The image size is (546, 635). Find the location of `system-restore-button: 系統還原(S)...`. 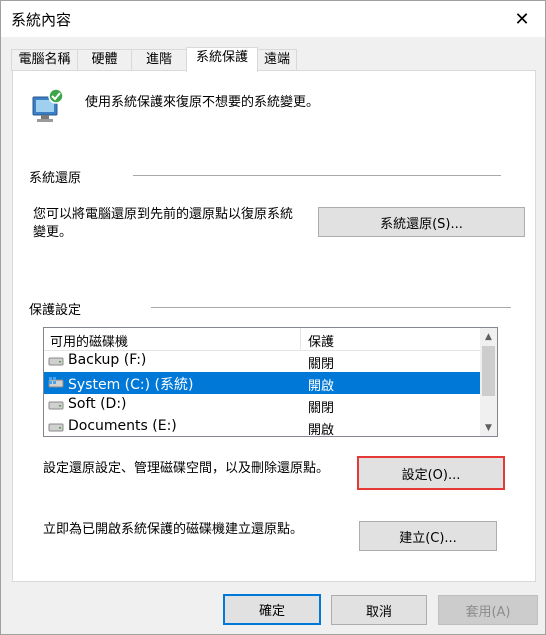

system-restore-button: 系統還原(S)... is located at coordinates (421, 222).